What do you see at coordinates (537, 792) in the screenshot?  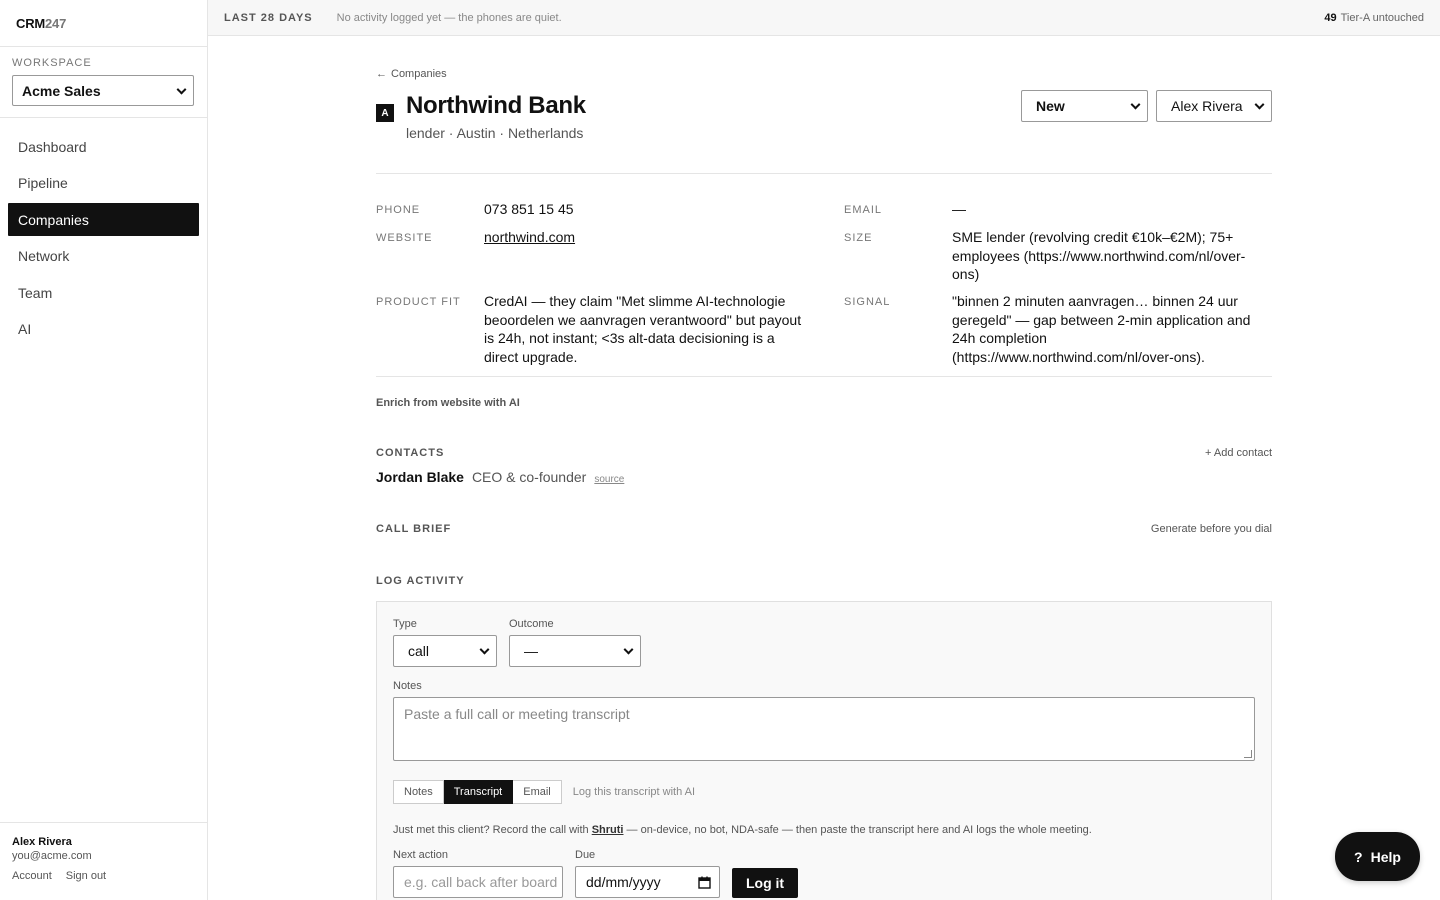 I see `tab-email: Email` at bounding box center [537, 792].